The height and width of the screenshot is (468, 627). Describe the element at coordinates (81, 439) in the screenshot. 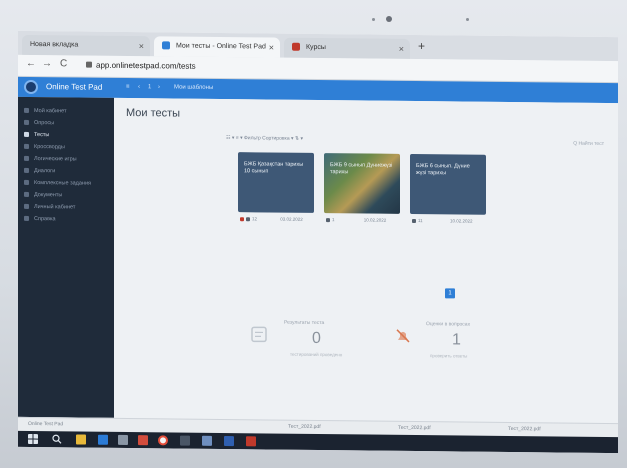

I see `store-icon` at that location.